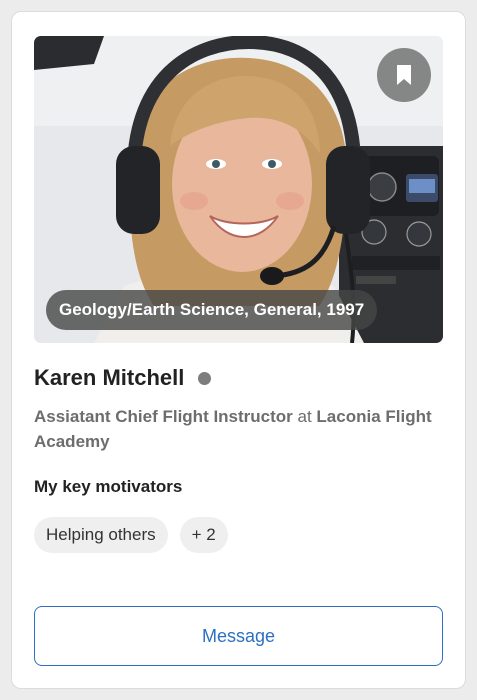 This screenshot has width=477, height=700. What do you see at coordinates (212, 310) in the screenshot?
I see `degree-badge: Geology/Earth Science, General, 1997` at bounding box center [212, 310].